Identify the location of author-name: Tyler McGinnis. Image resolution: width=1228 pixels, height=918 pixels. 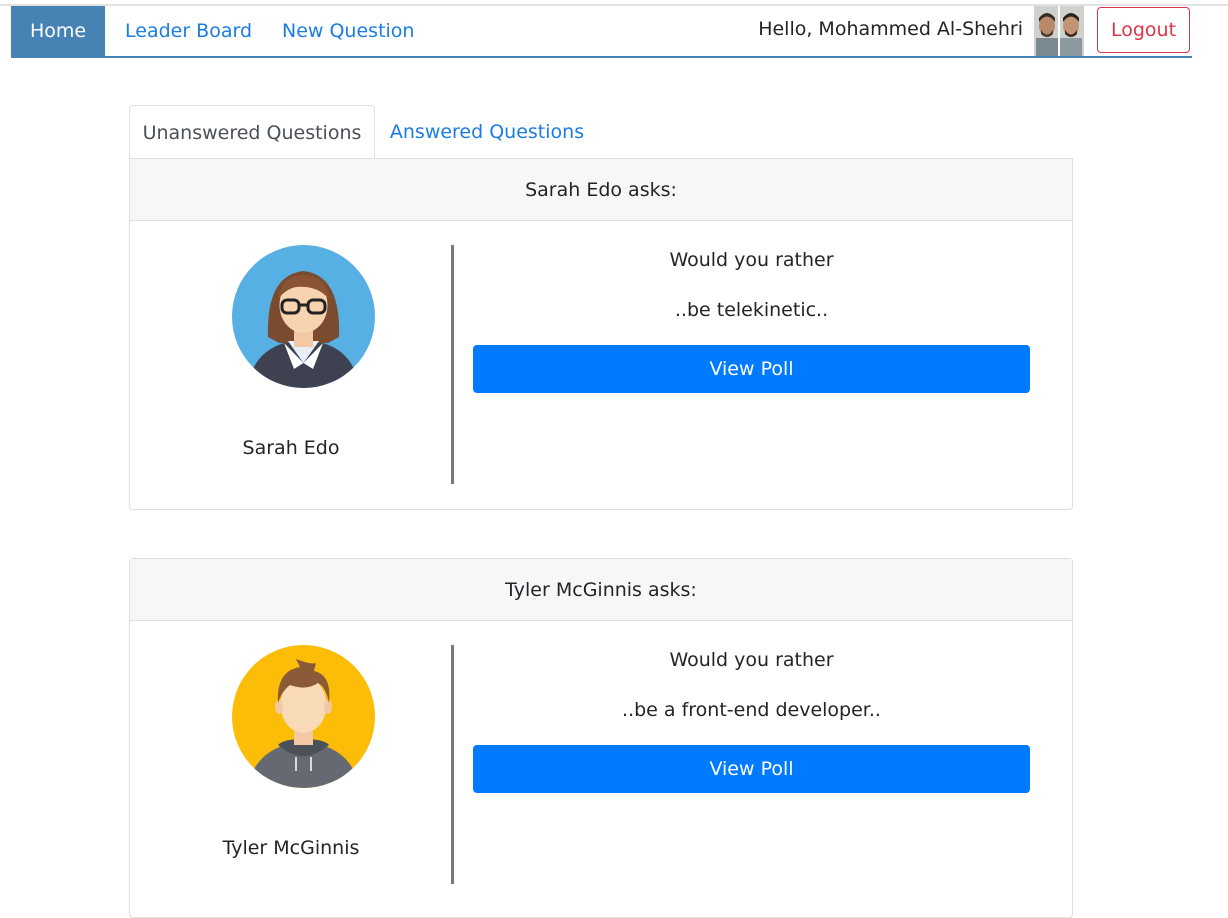
(291, 848).